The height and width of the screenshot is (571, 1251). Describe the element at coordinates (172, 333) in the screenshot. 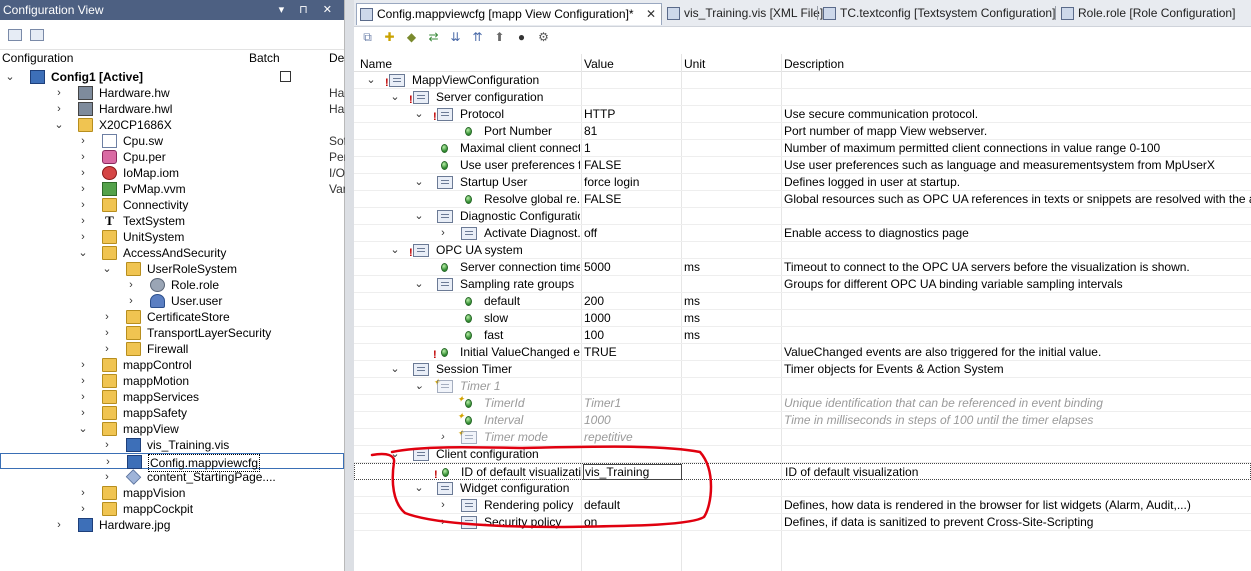

I see `tree-item: › TransportLayerSecurity` at that location.